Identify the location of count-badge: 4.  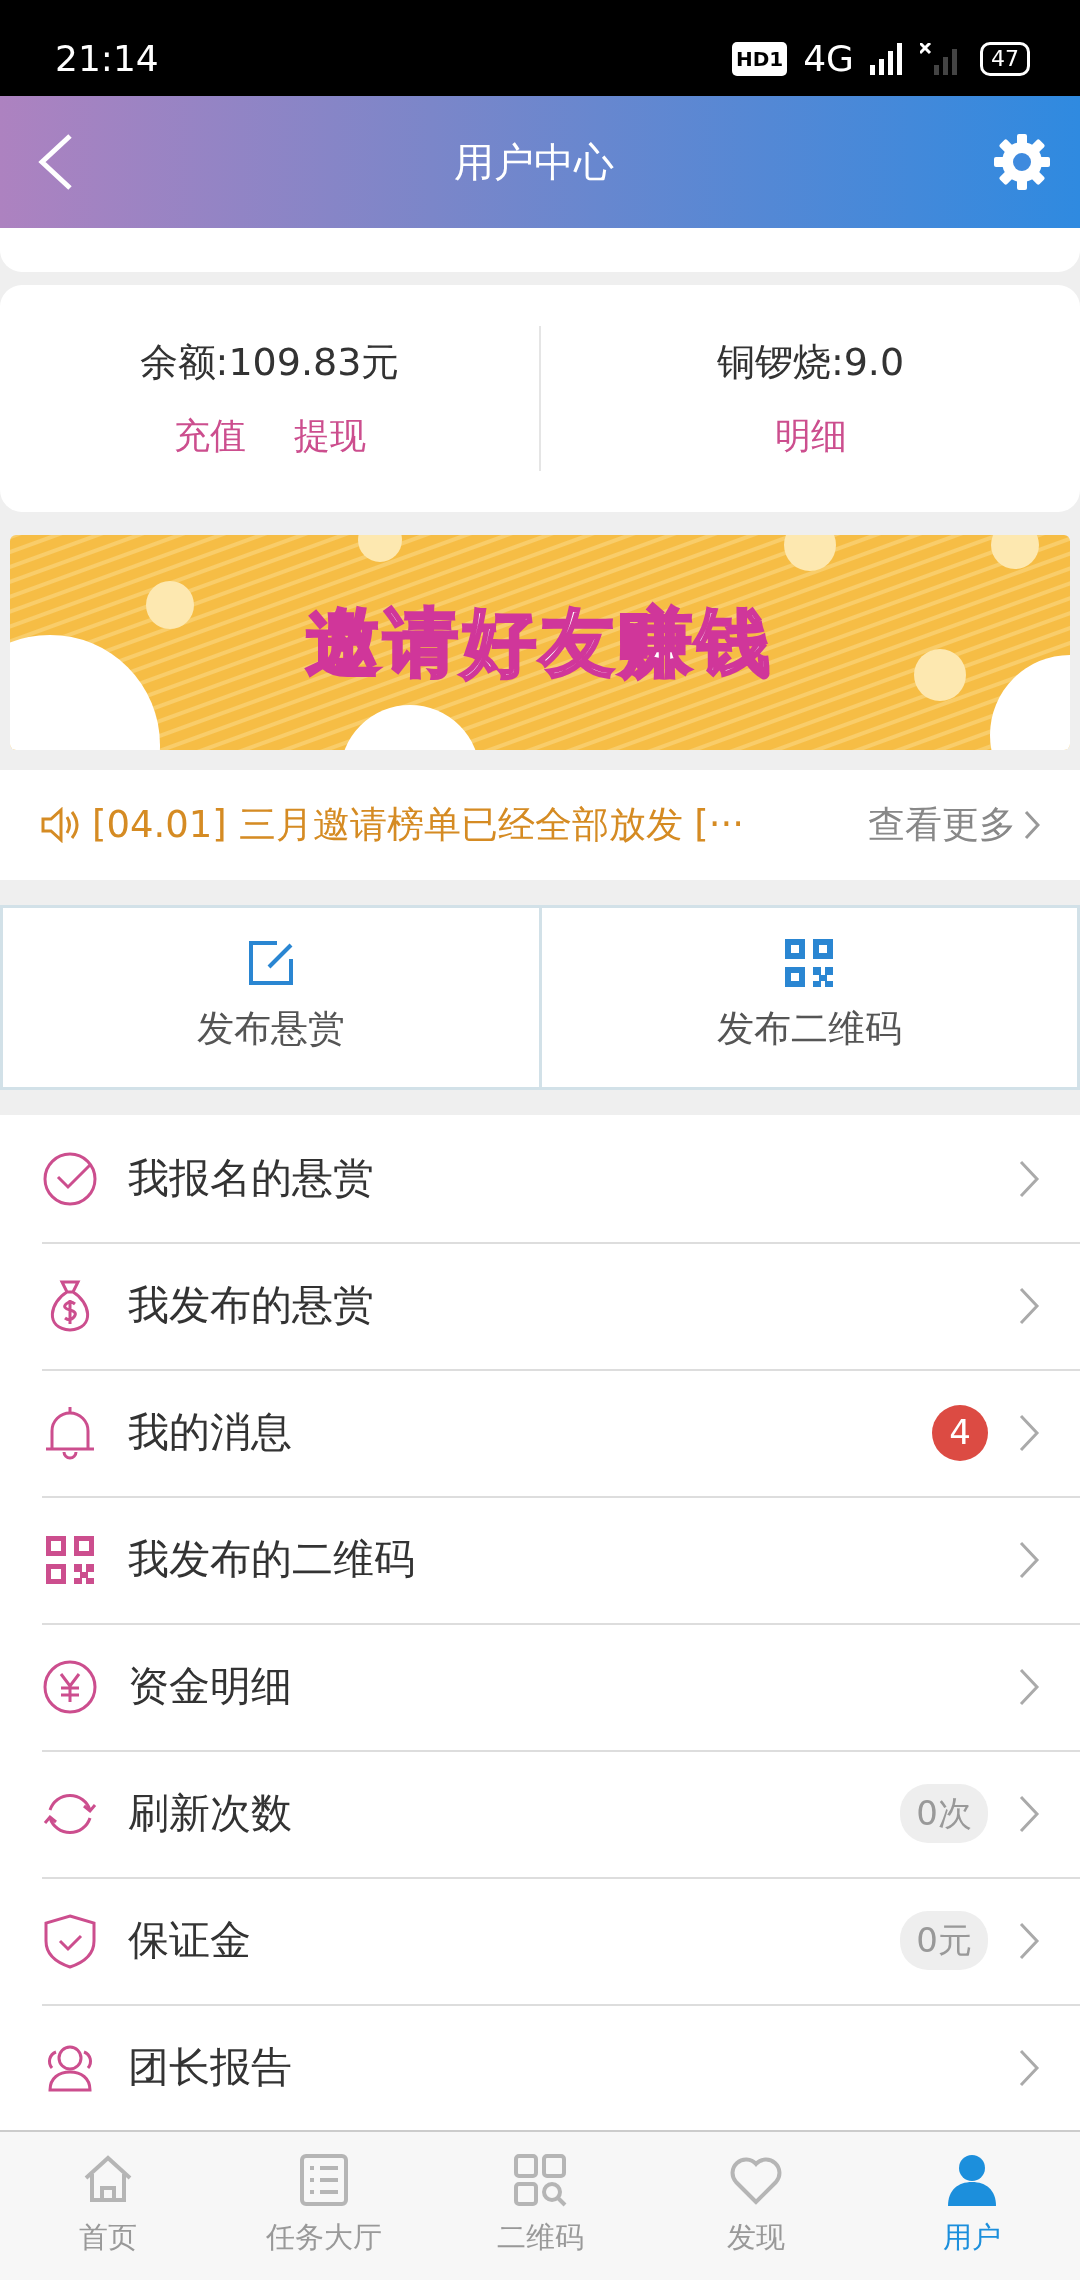
(960, 1432).